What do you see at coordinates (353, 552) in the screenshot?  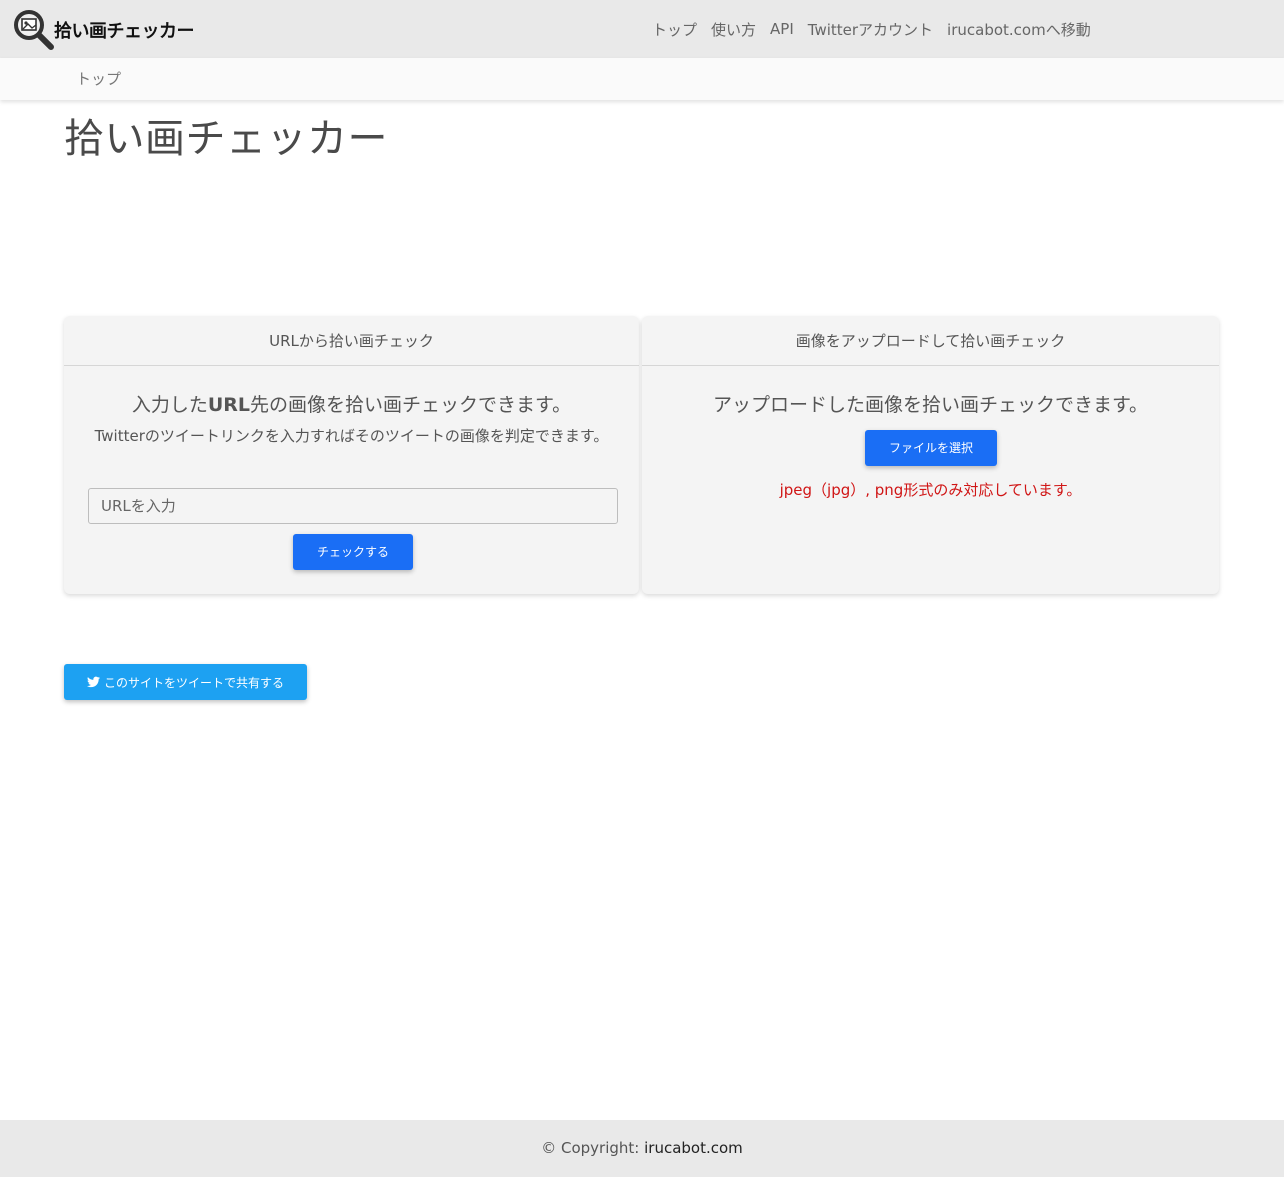 I see `check-button: チェックする` at bounding box center [353, 552].